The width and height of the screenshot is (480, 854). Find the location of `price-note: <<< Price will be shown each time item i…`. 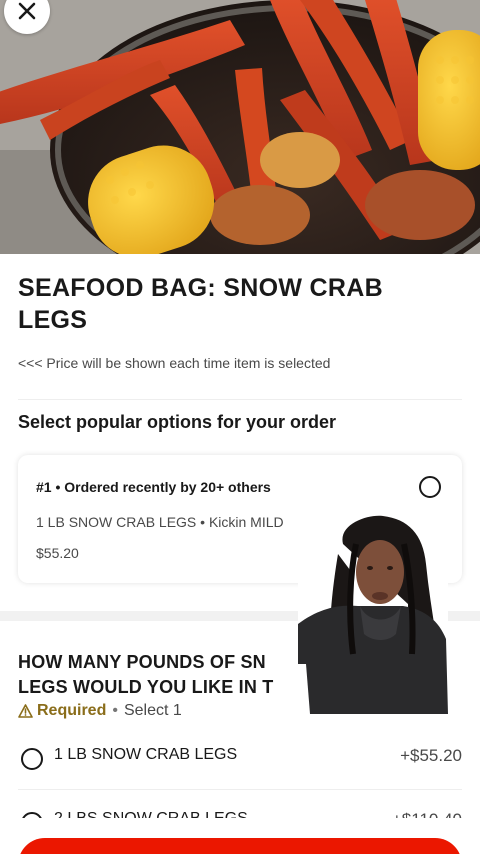

price-note: <<< Price will be shown each time item i… is located at coordinates (174, 363).